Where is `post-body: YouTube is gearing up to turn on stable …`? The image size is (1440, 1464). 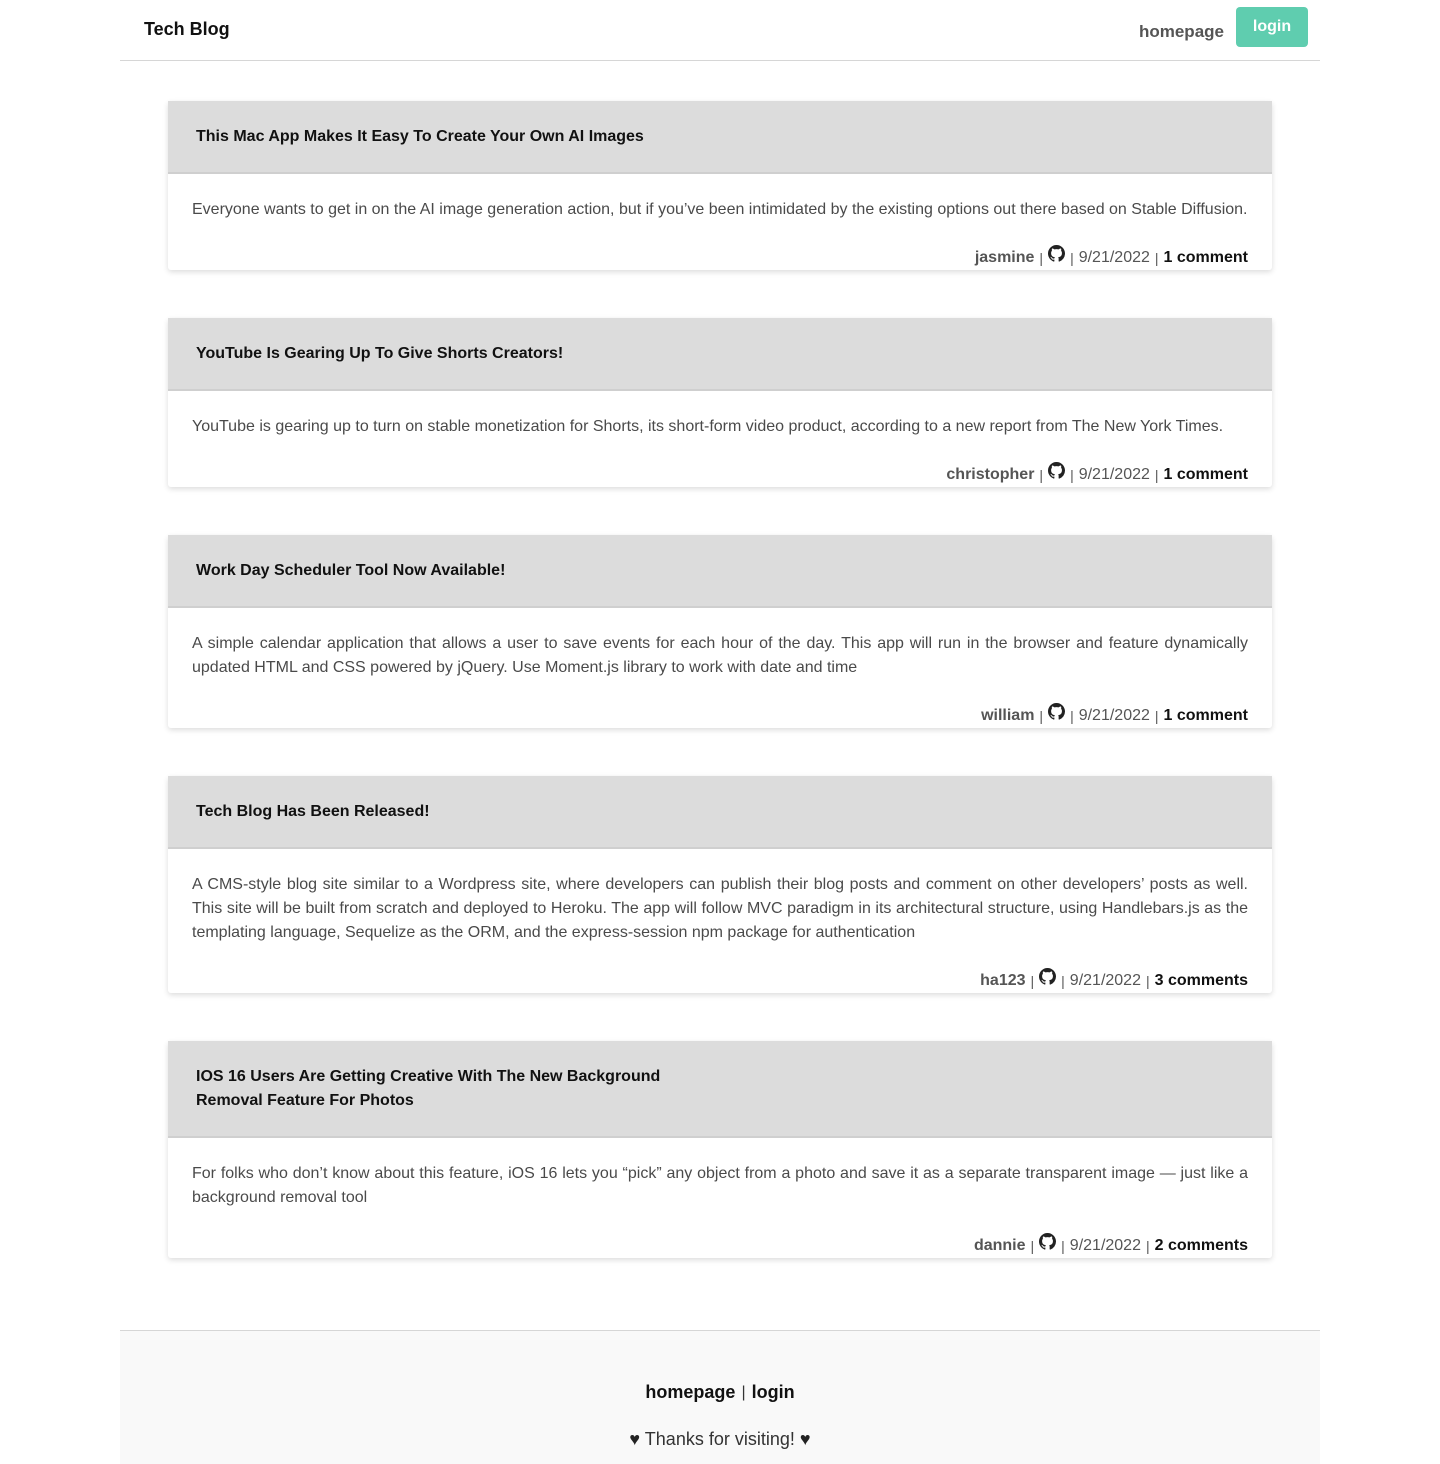
post-body: YouTube is gearing up to turn on stable … is located at coordinates (720, 439).